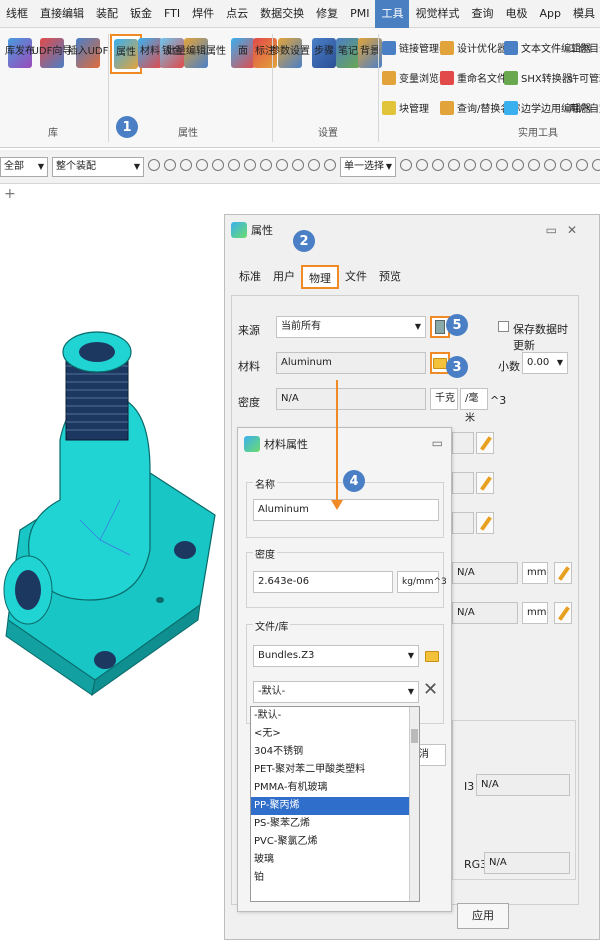  What do you see at coordinates (98, 167) in the screenshot?
I see `assembly-select: 整个装配 ▼` at bounding box center [98, 167].